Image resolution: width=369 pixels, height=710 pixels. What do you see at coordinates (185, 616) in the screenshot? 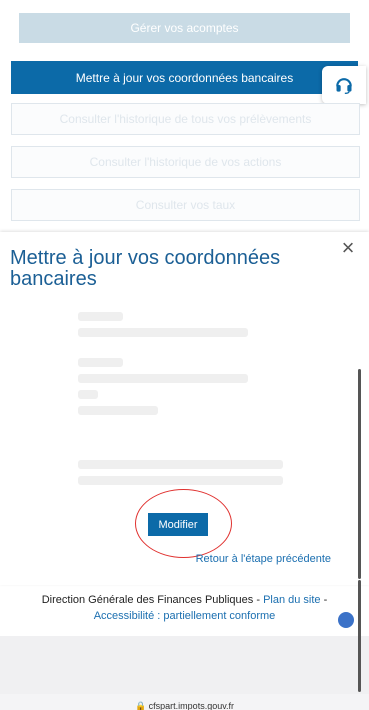
I see `accessibility-link: Accessibilité : partiellement conforme` at bounding box center [185, 616].